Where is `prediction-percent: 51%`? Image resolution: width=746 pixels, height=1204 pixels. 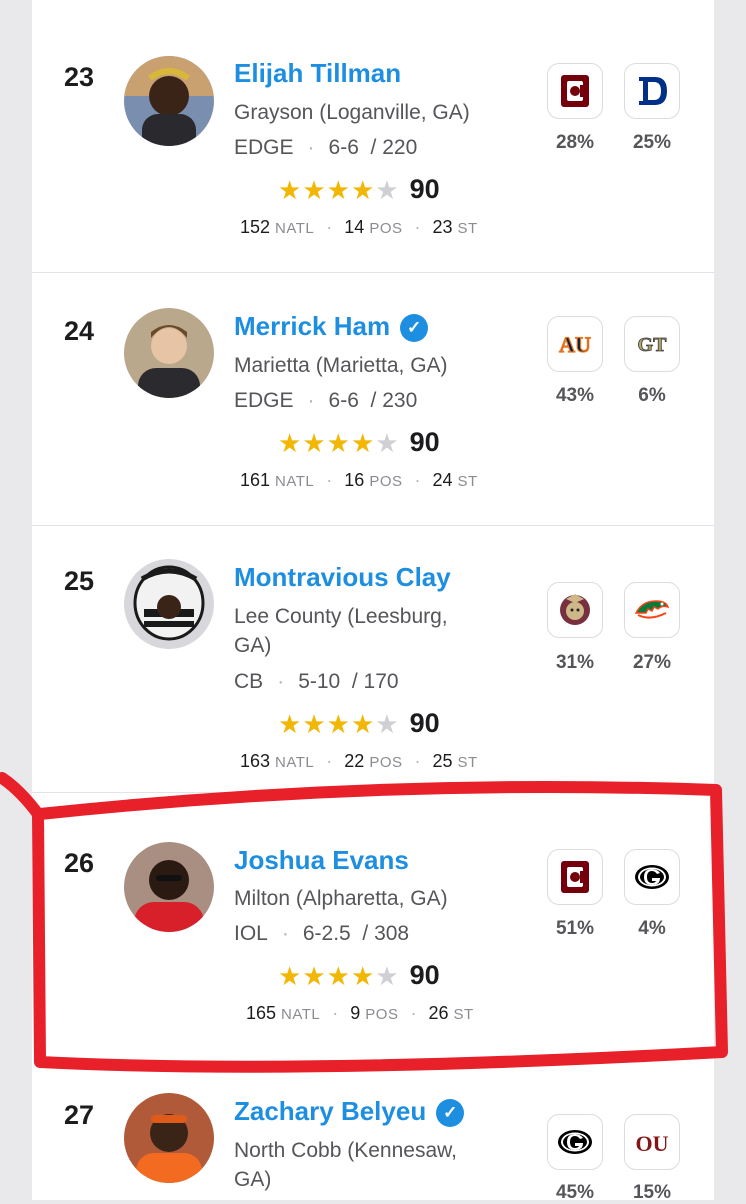 prediction-percent: 51% is located at coordinates (575, 928).